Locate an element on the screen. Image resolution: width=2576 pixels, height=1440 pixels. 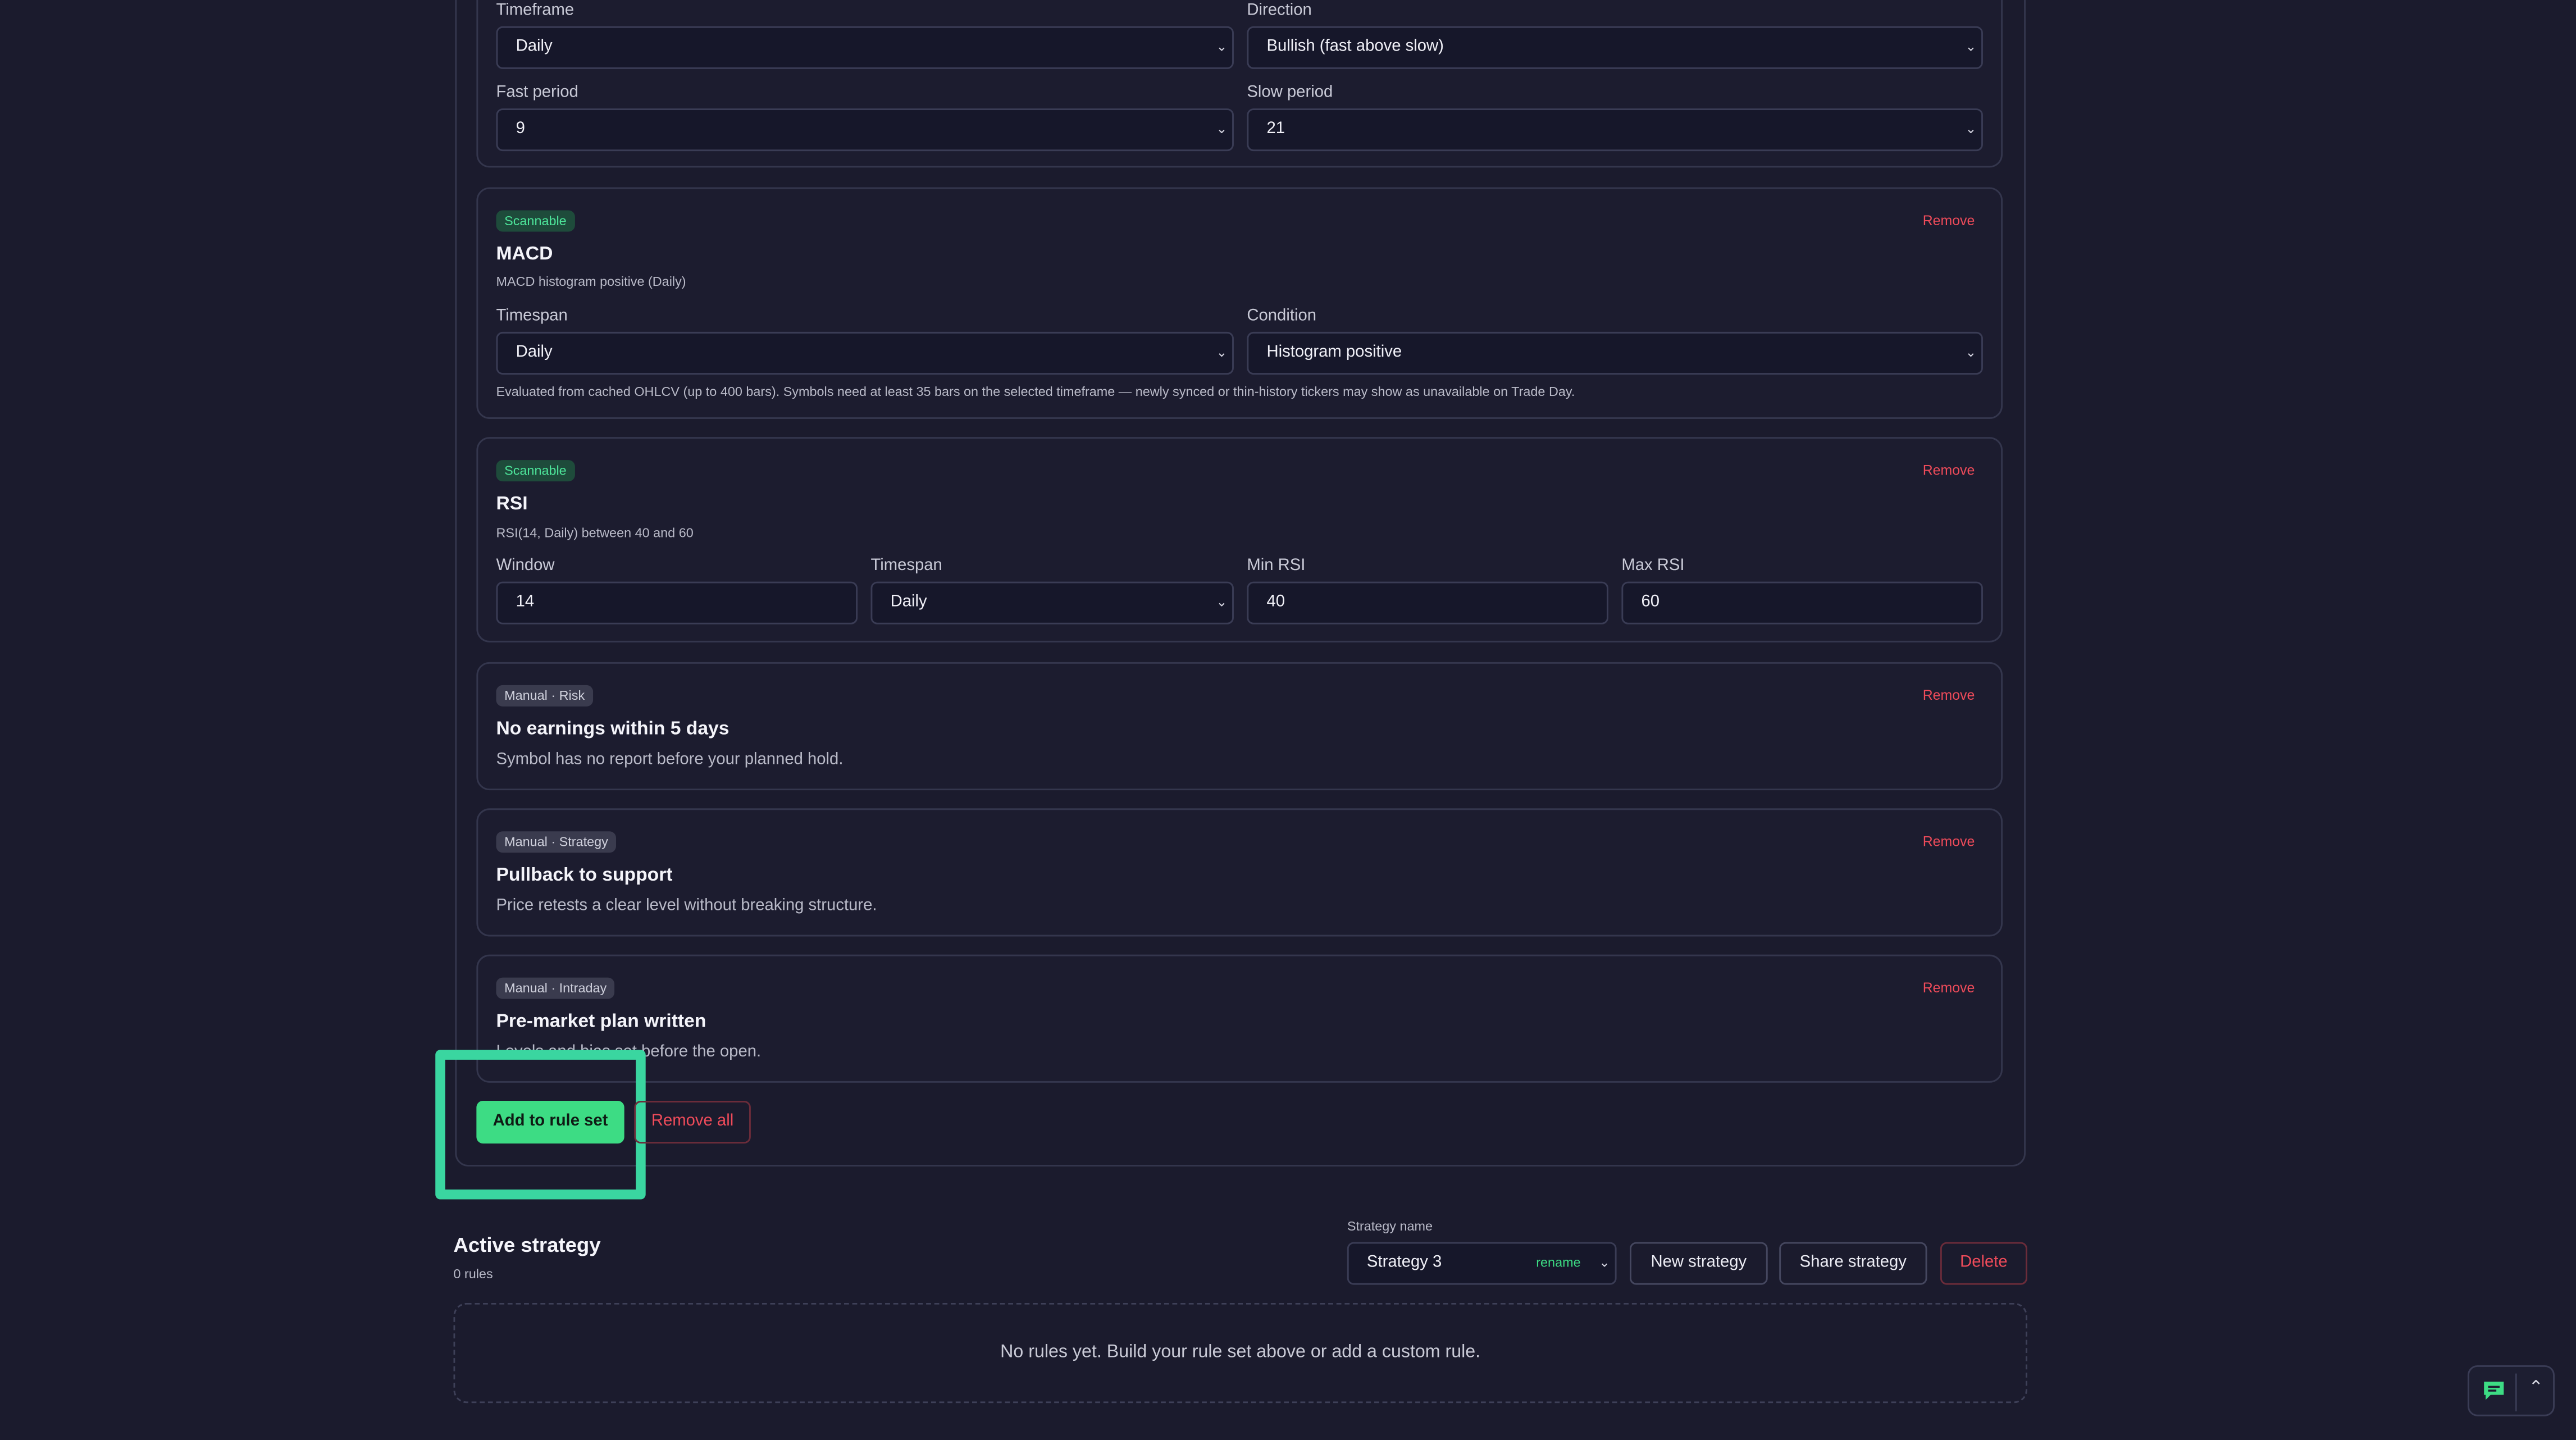
remove-rsi-link: Remove is located at coordinates (1949, 470).